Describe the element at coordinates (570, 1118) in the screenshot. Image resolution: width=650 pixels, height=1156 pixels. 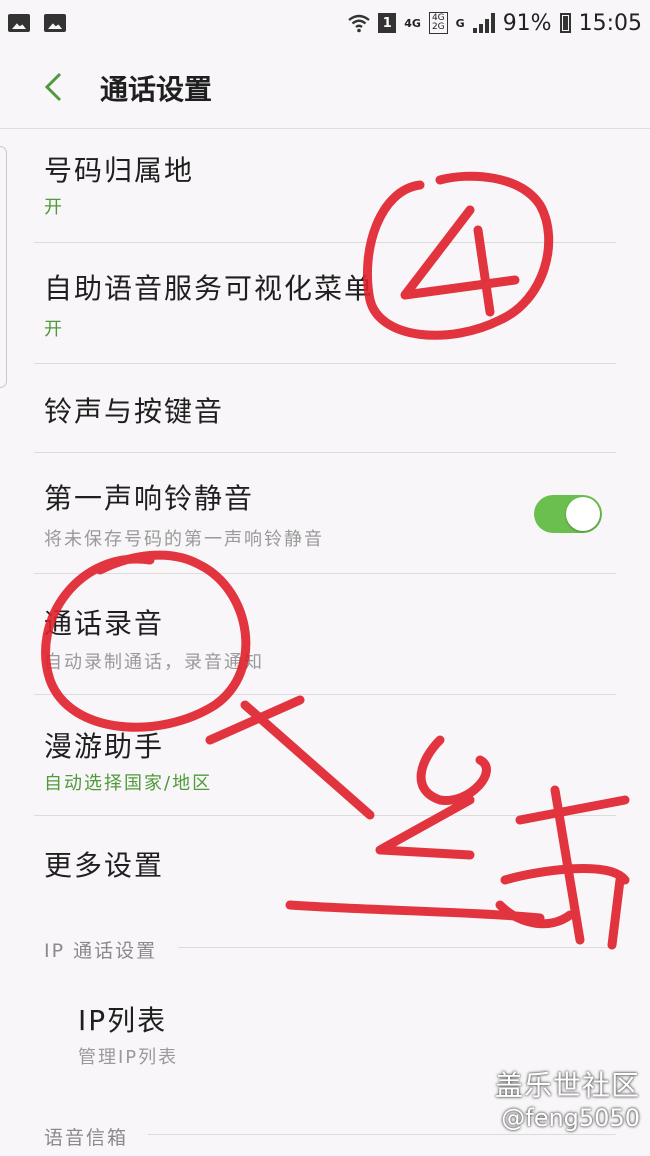
I see `watermark-user: @feng5050` at that location.